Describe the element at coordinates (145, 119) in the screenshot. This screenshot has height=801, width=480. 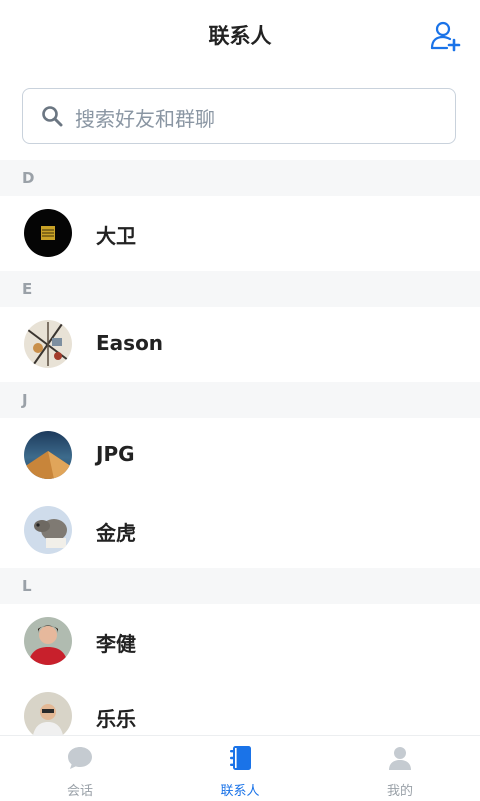
I see `search-placeholder: 搜索好友和群聊` at that location.